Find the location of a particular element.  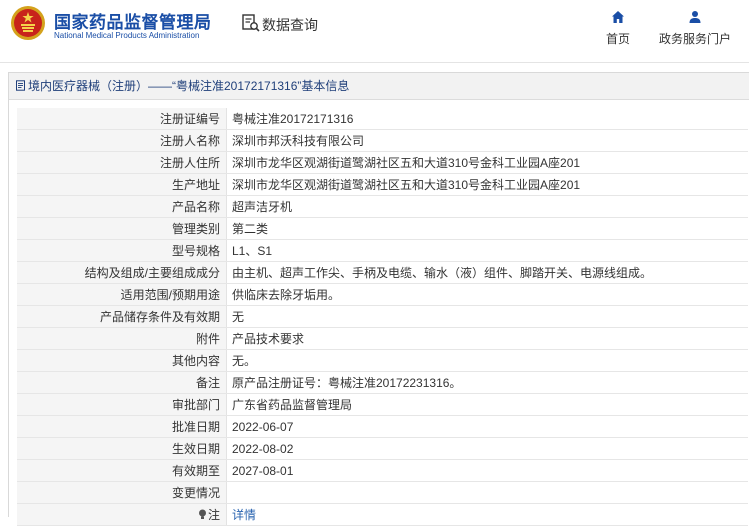

table-row: 产品储存条件及有效期无 is located at coordinates (382, 316).